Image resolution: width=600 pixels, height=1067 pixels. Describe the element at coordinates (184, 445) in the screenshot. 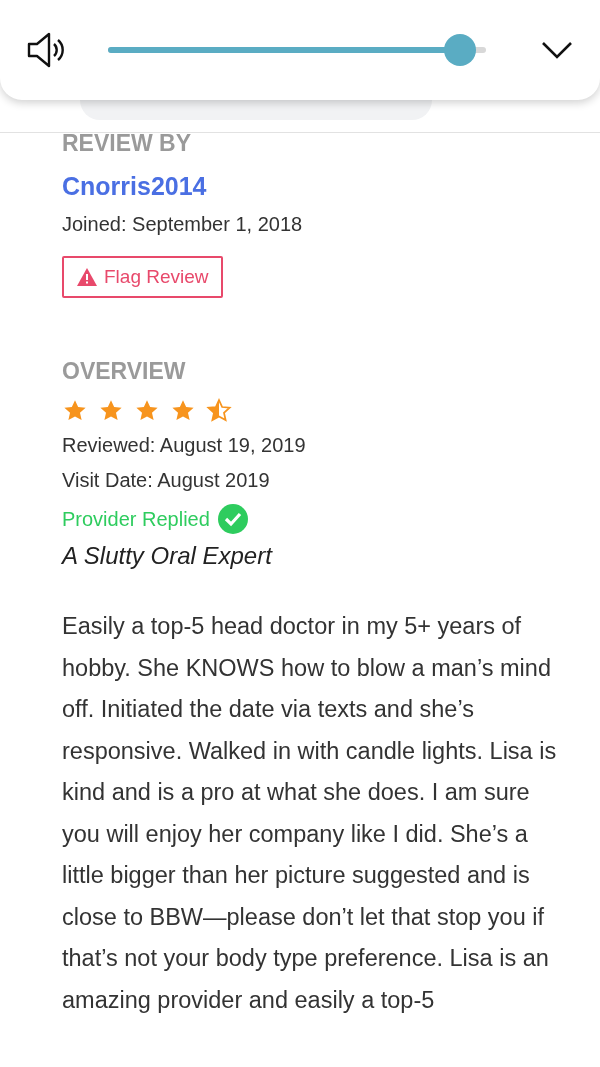

I see `reviewed-date: Reviewed: August 19, 2019` at that location.